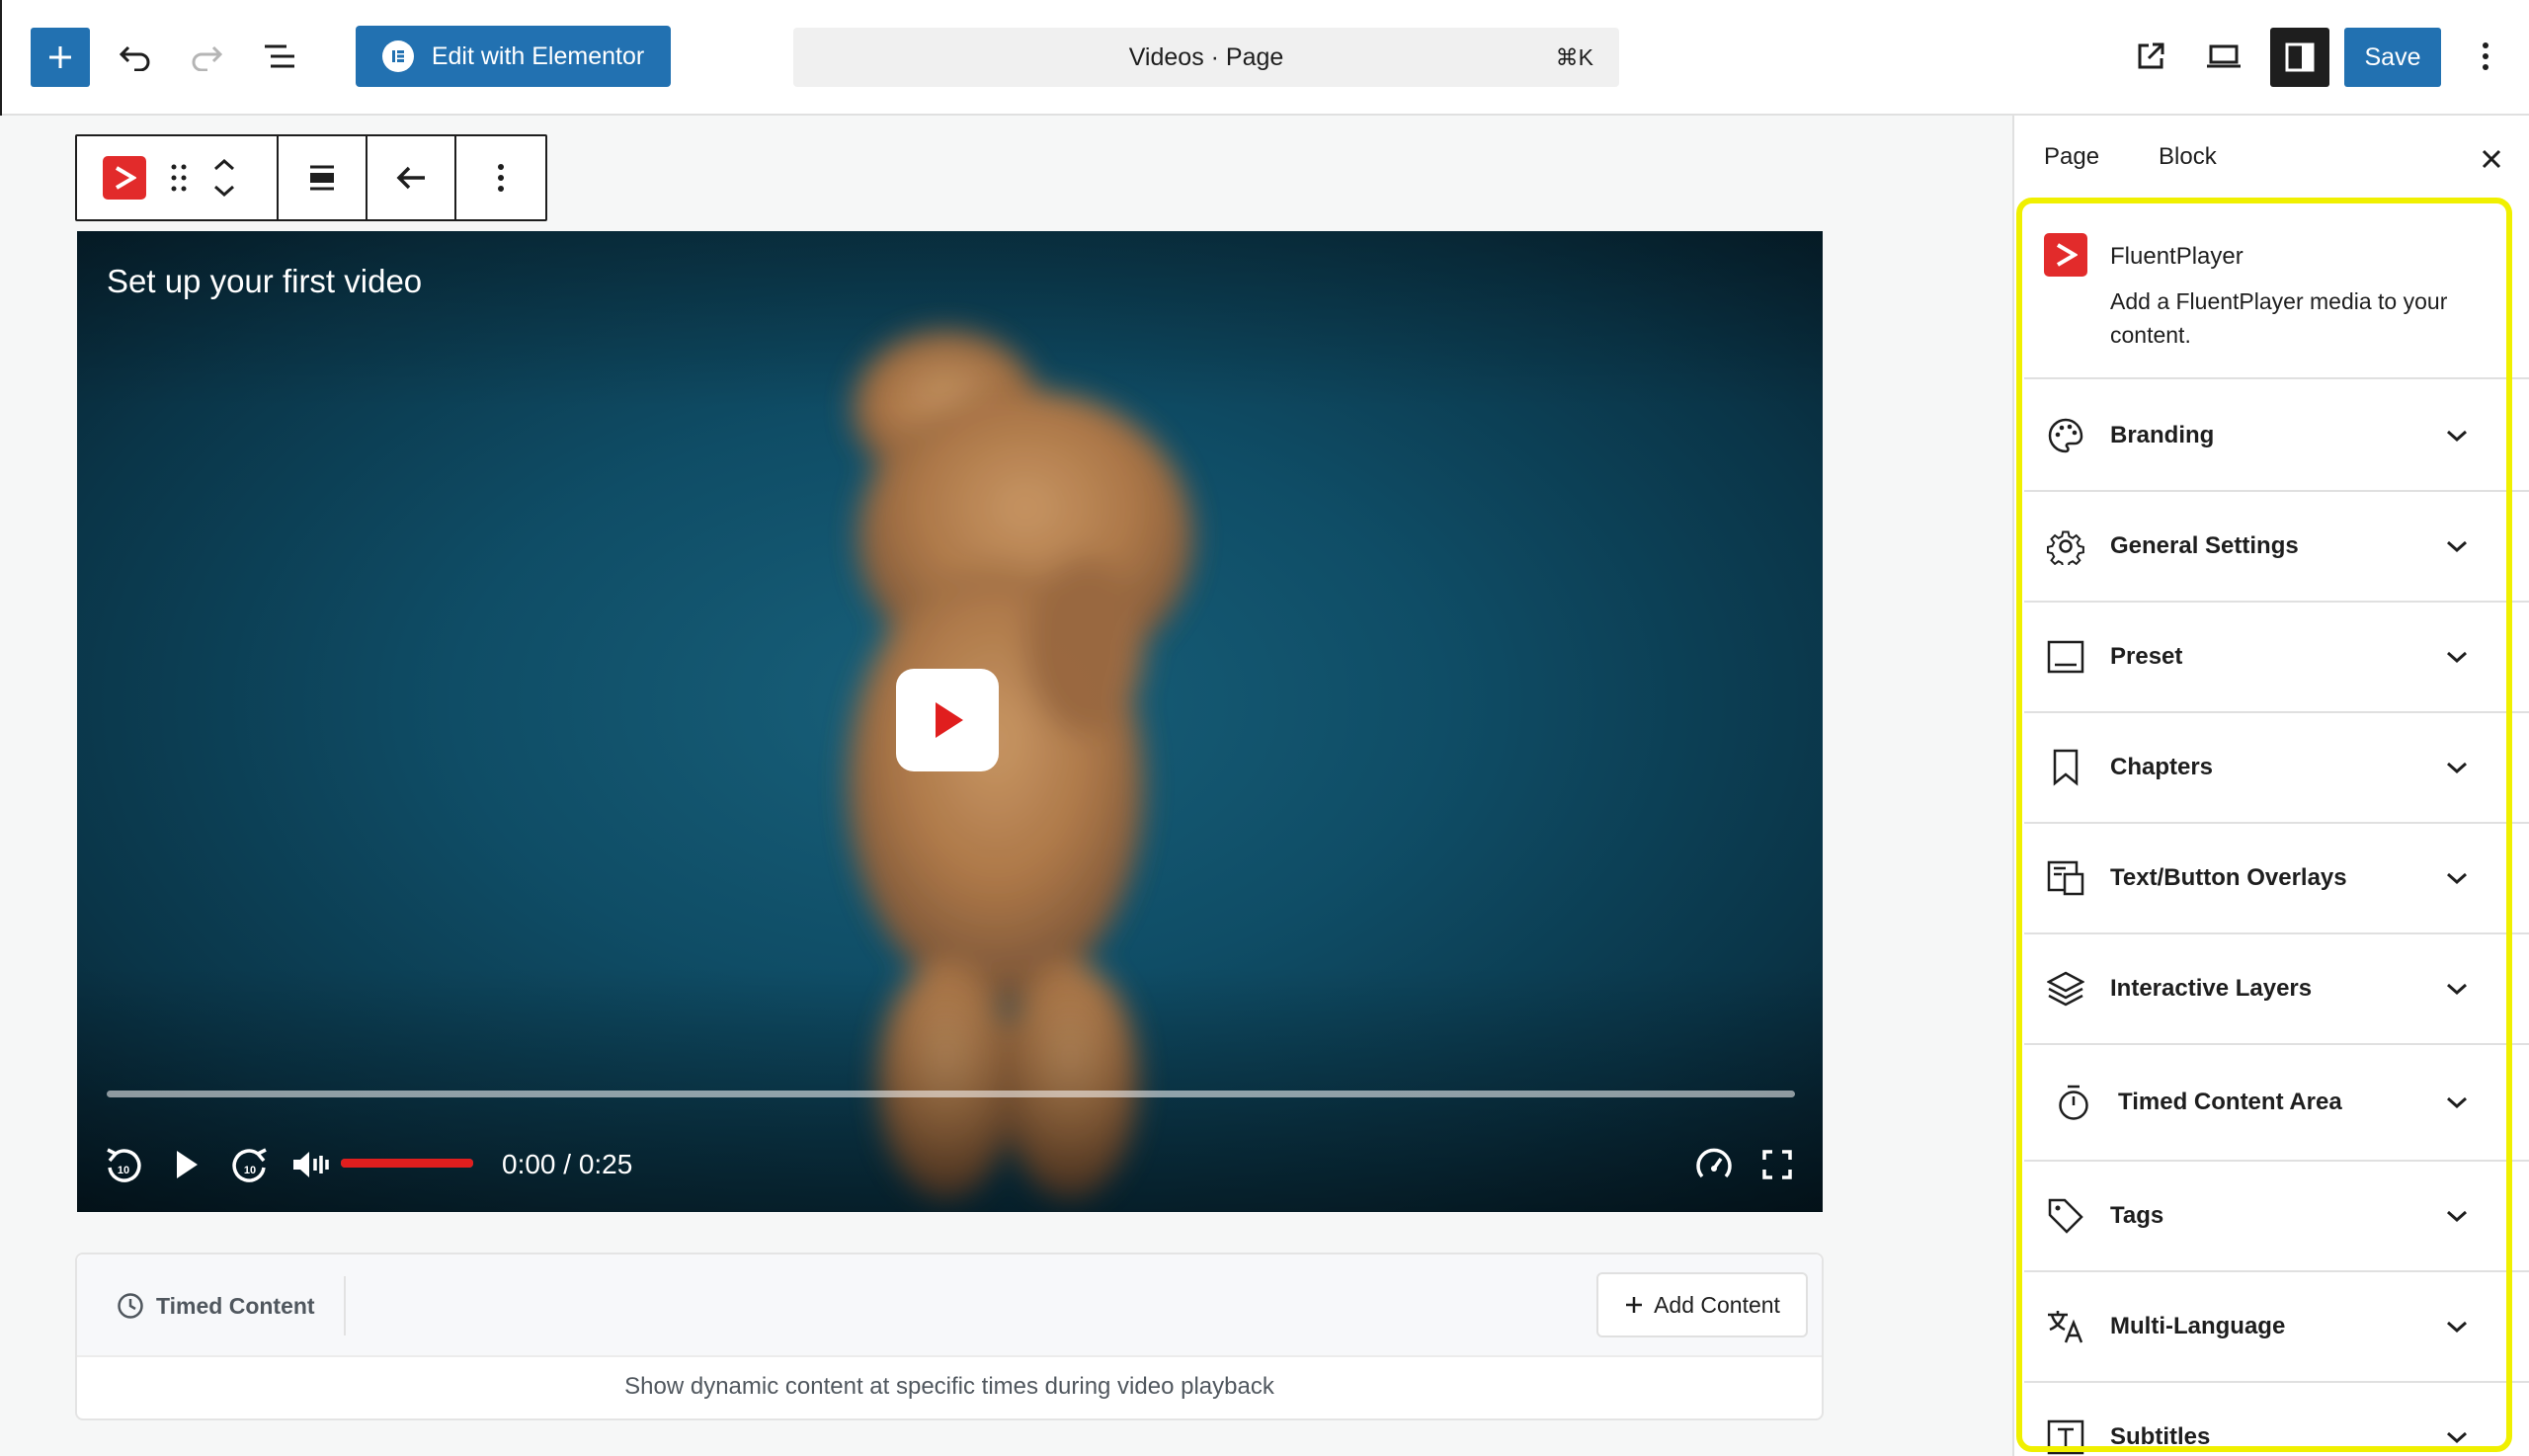  Describe the element at coordinates (2276, 436) in the screenshot. I see `panel-branding: Branding` at that location.